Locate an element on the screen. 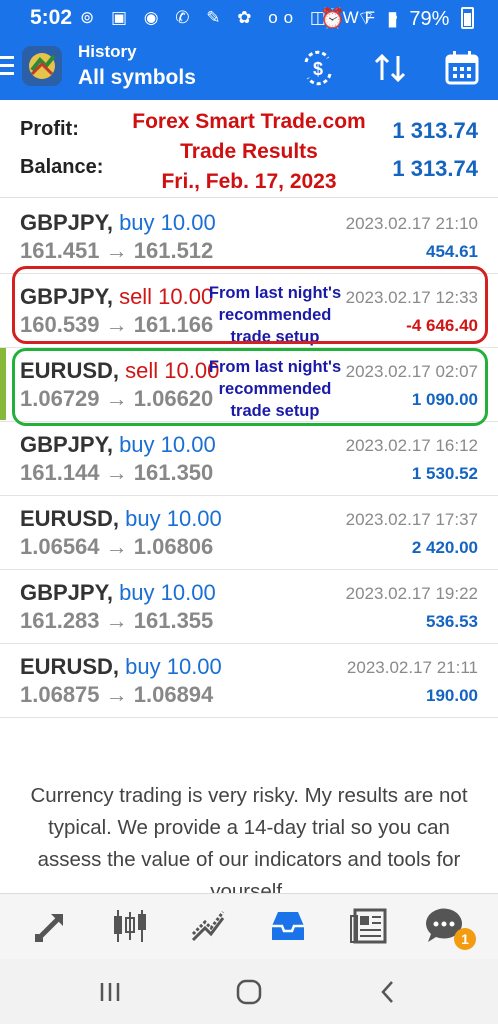 This screenshot has height=1024, width=498. trade-prices: 1.06564 → 1.06806 is located at coordinates (117, 546).